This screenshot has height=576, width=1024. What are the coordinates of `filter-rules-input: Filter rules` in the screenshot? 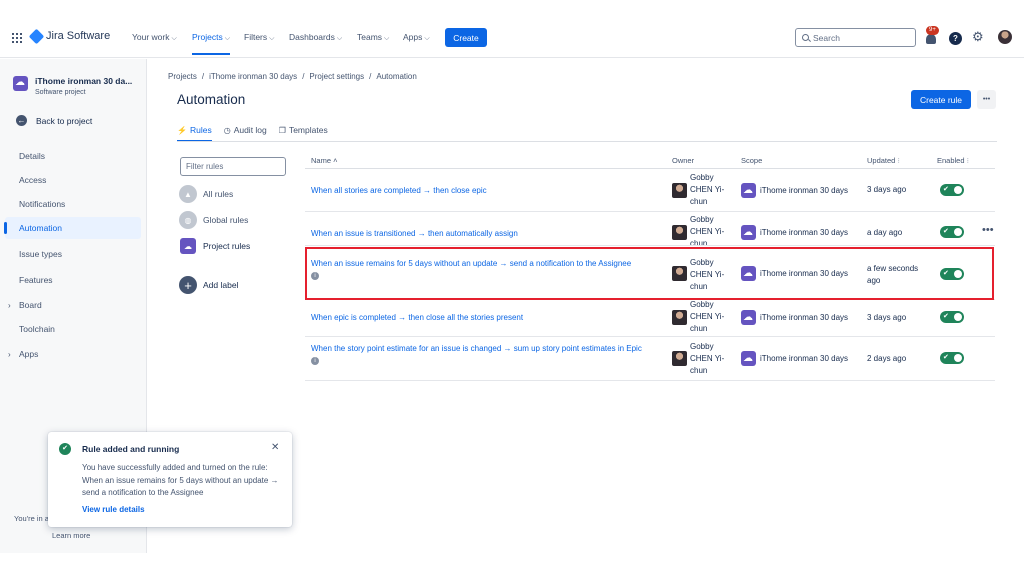 It's located at (233, 166).